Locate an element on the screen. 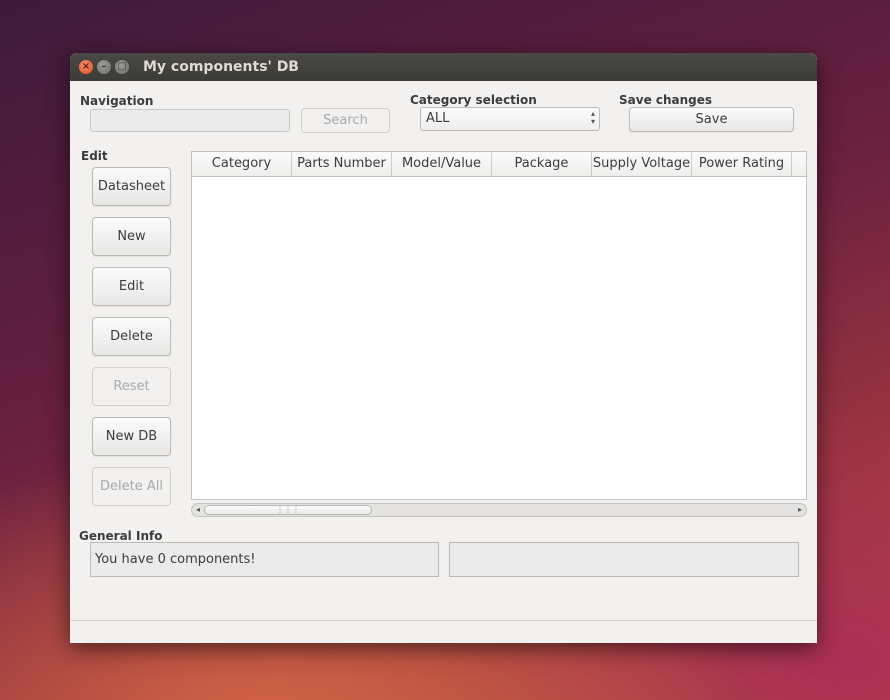 Image resolution: width=890 pixels, height=700 pixels. category-select-value: ALL is located at coordinates (438, 118).